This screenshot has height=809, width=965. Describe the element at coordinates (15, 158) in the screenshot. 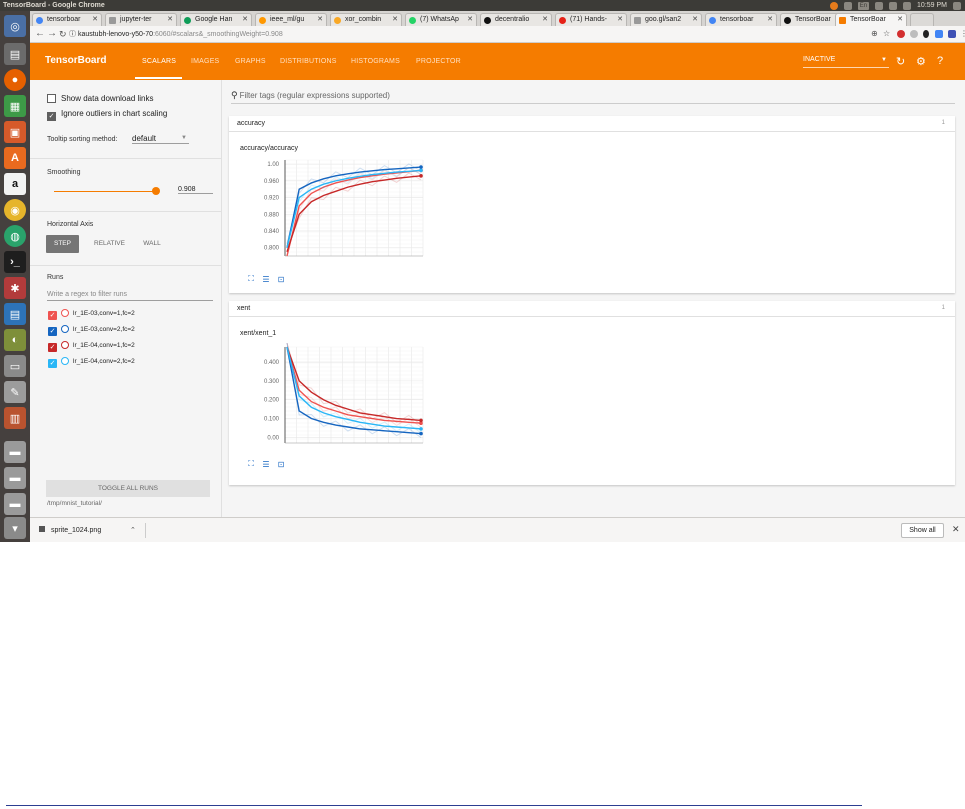

I see `software-center-icon: A` at that location.